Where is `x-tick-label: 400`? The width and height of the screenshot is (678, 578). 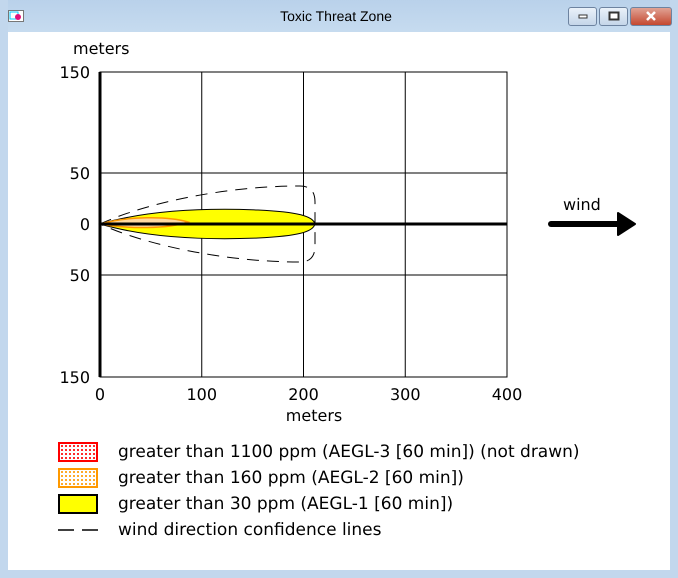
x-tick-label: 400 is located at coordinates (507, 394).